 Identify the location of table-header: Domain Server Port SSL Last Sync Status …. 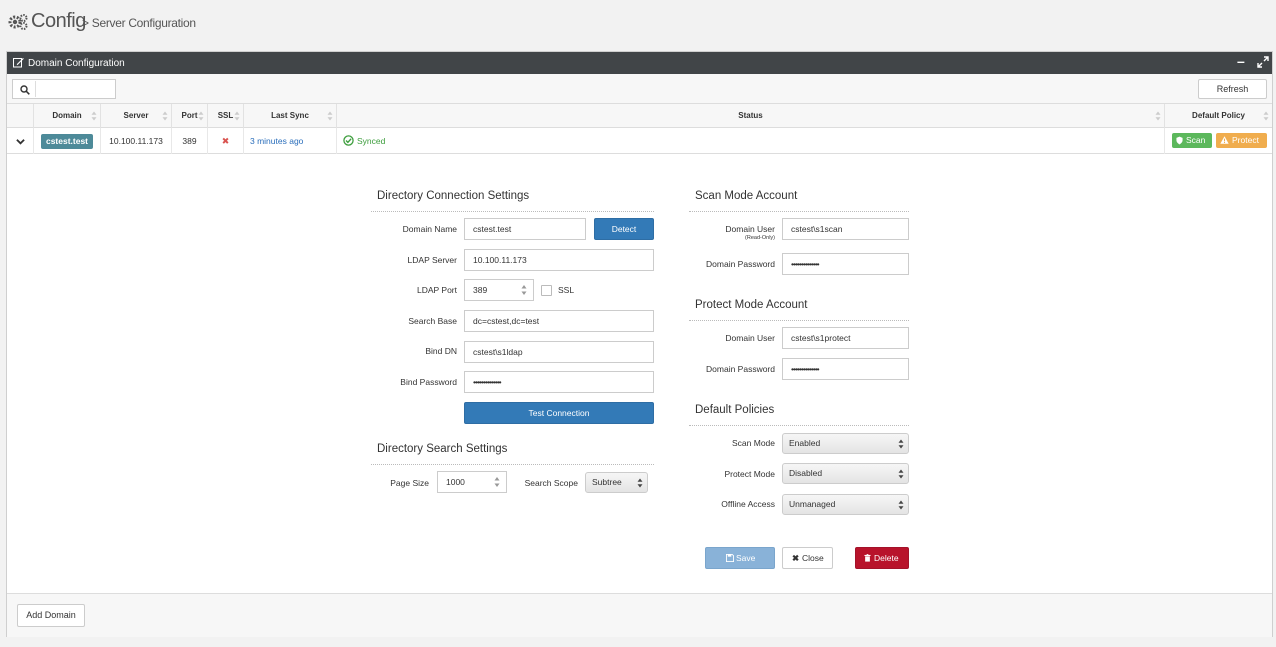
(639, 116).